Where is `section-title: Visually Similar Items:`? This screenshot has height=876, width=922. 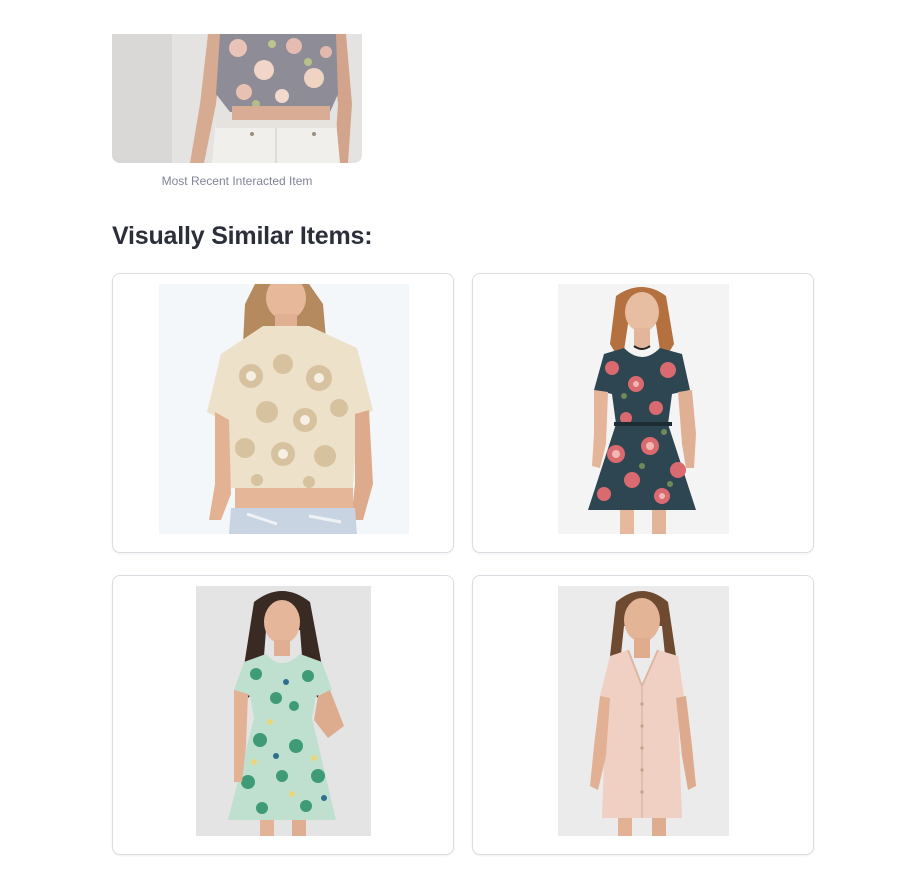 section-title: Visually Similar Items: is located at coordinates (242, 236).